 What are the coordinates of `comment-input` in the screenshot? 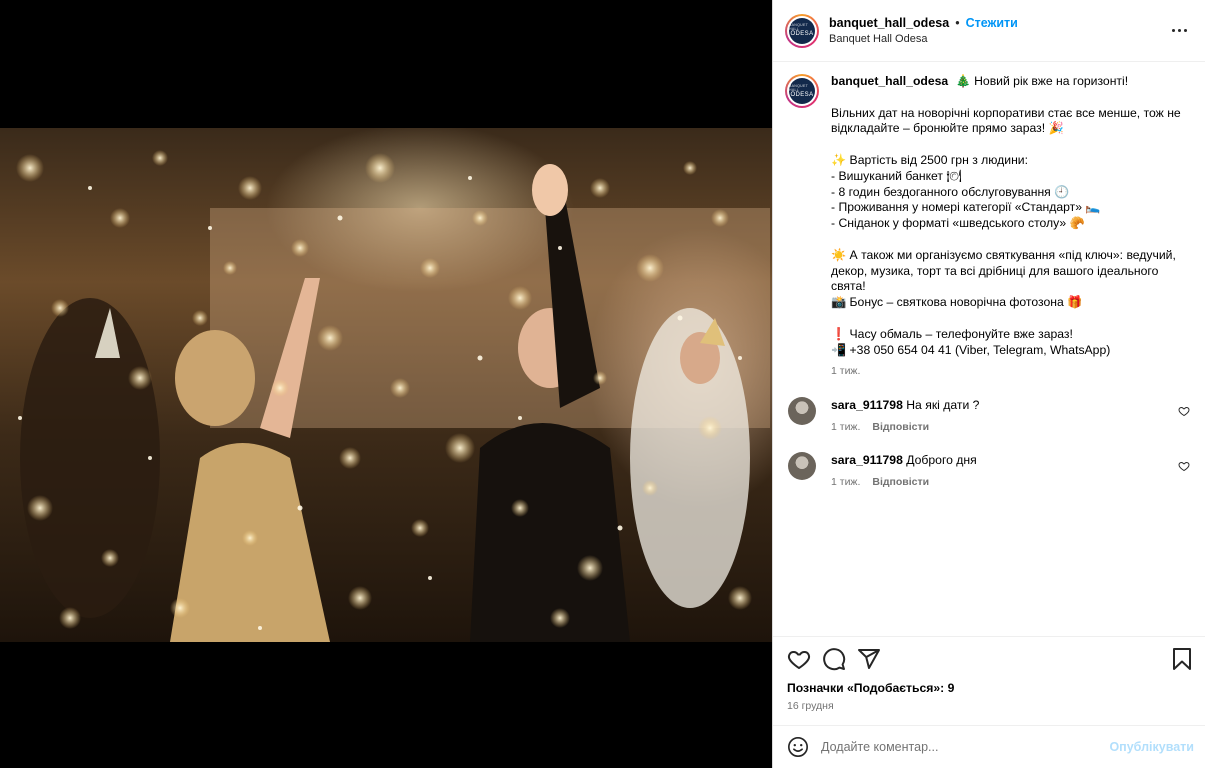 It's located at (965, 747).